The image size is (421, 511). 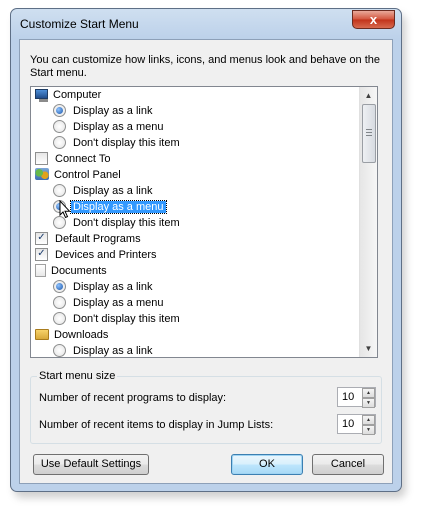 What do you see at coordinates (267, 464) in the screenshot?
I see `ok-button: OK` at bounding box center [267, 464].